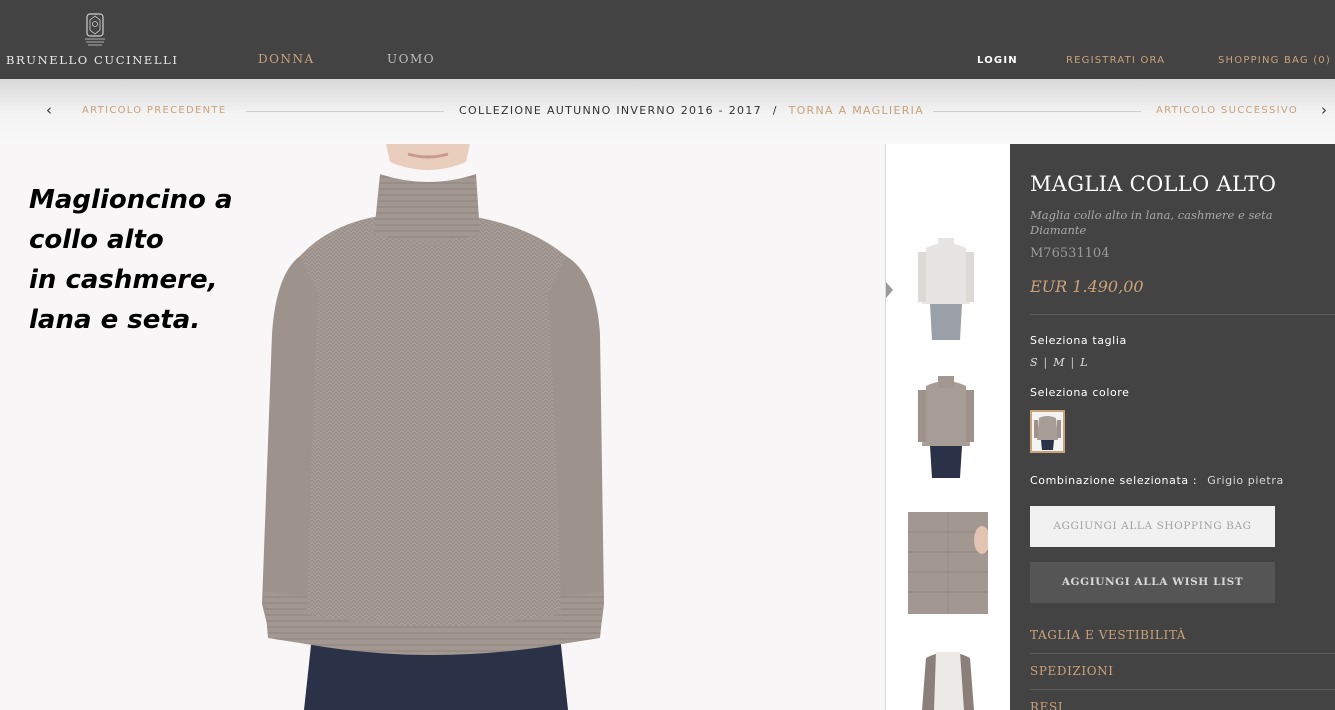 The image size is (1335, 710). What do you see at coordinates (997, 60) in the screenshot?
I see `login-link: LOGIN` at bounding box center [997, 60].